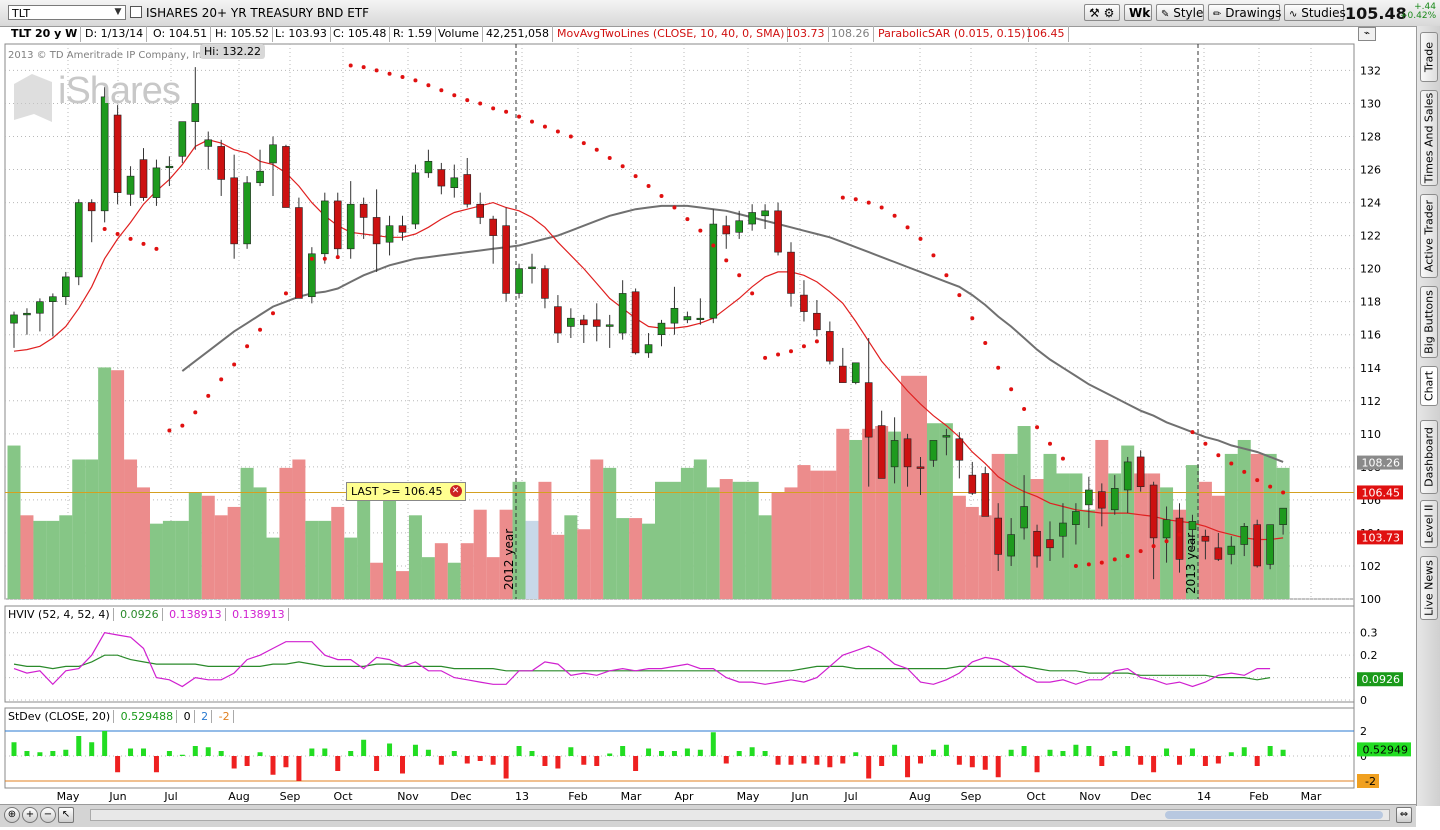 The image size is (1440, 830). What do you see at coordinates (1274, 815) in the screenshot?
I see `scrollbar-thumb` at bounding box center [1274, 815].